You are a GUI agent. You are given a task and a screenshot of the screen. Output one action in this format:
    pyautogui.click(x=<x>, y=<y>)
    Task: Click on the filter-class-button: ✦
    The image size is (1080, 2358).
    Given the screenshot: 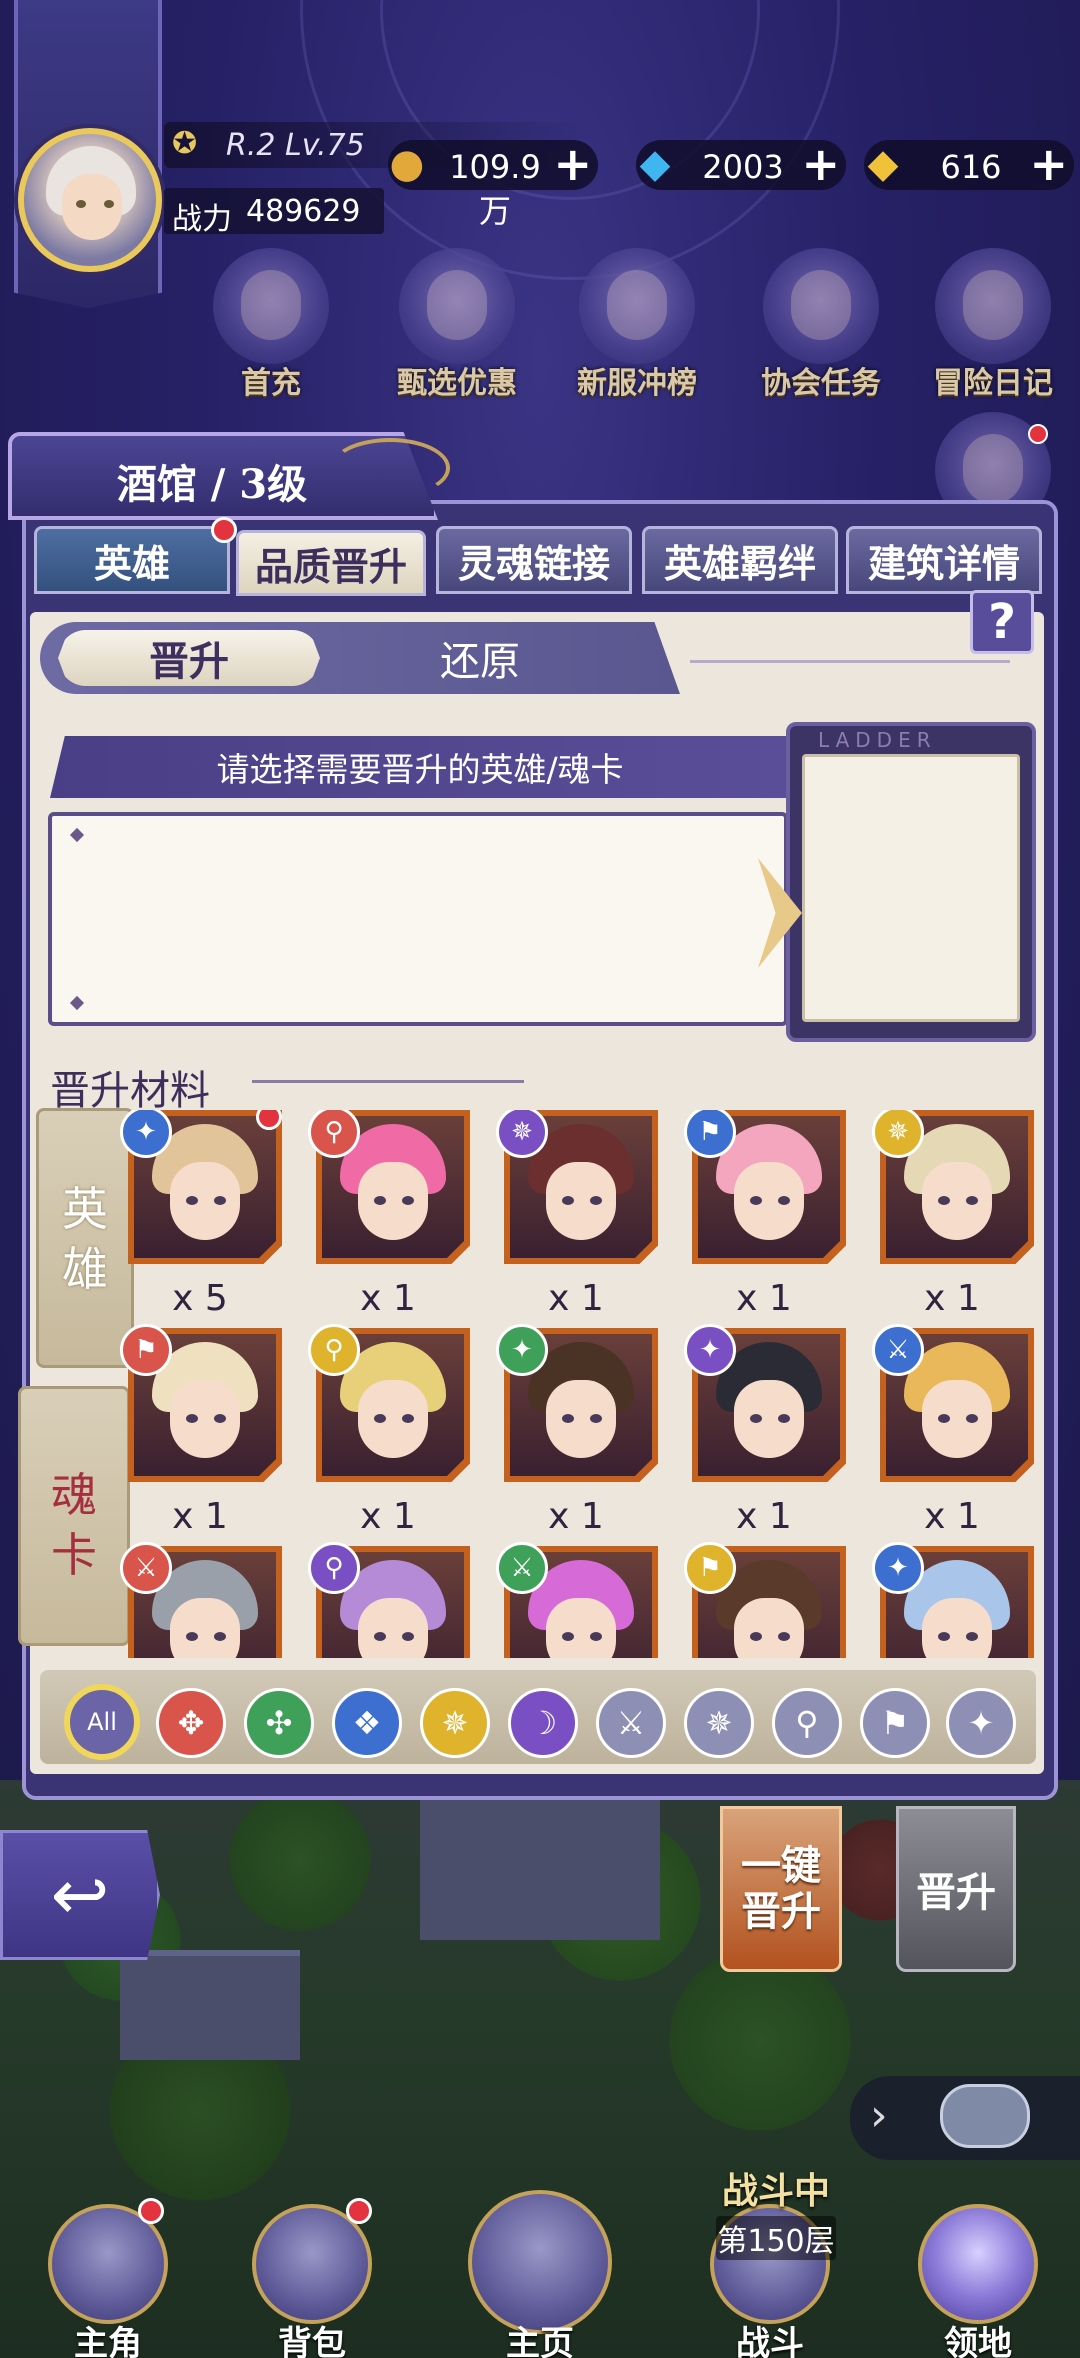 What is the action you would take?
    pyautogui.click(x=981, y=1723)
    